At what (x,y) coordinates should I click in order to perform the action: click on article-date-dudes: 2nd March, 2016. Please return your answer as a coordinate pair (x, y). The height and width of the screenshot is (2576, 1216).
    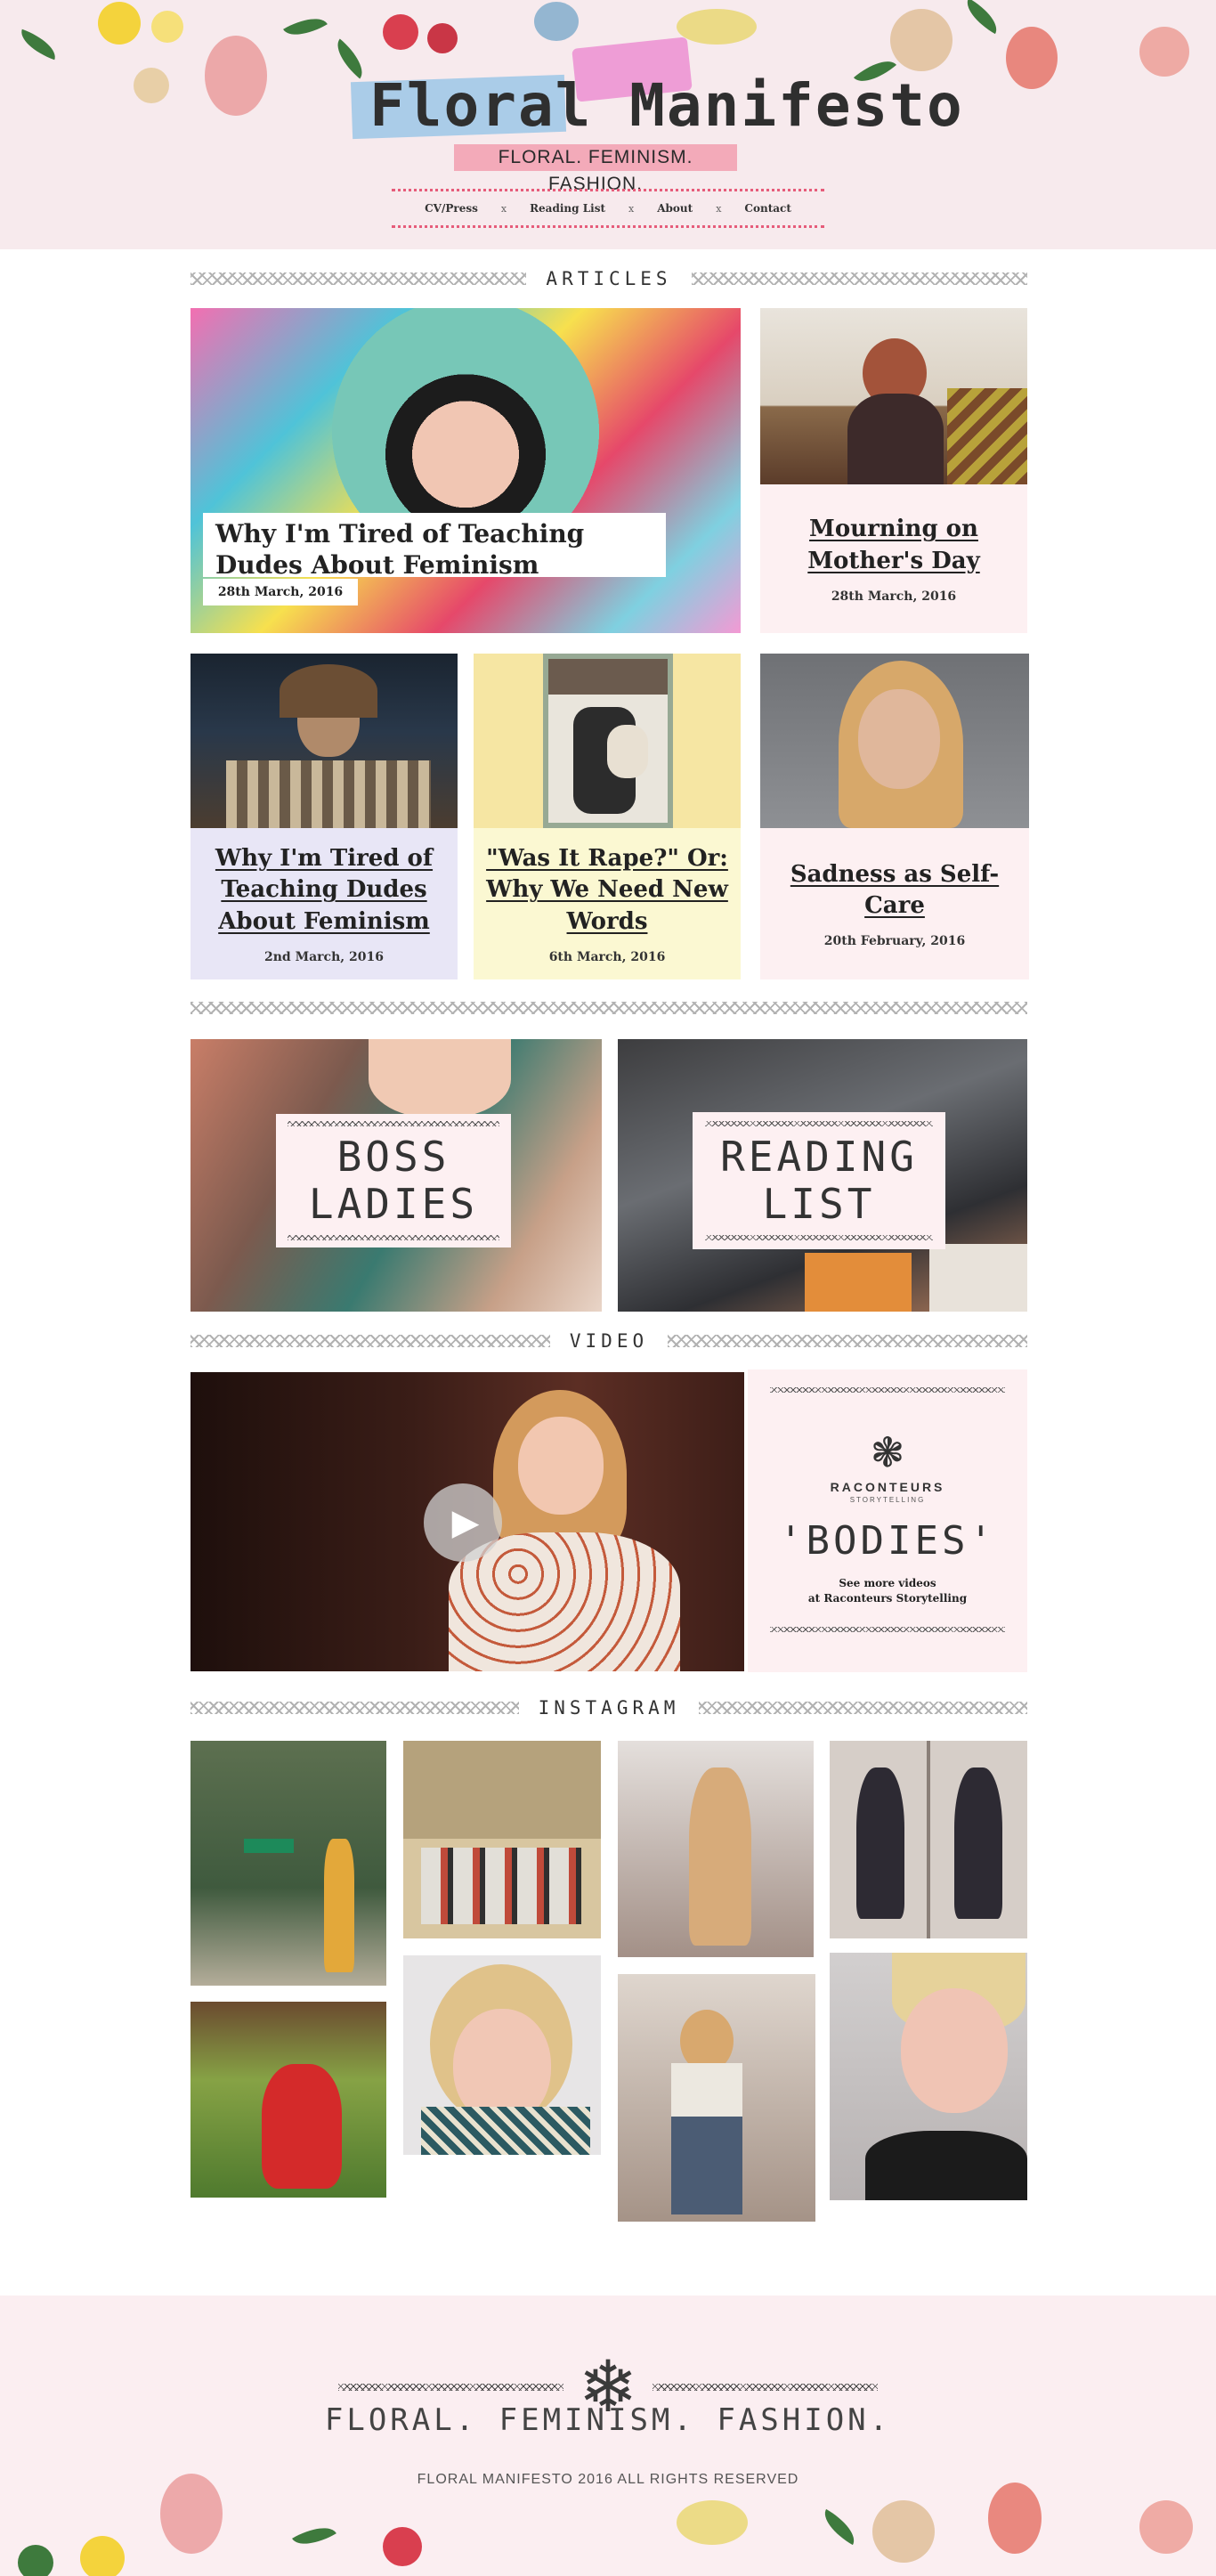
    Looking at the image, I should click on (324, 956).